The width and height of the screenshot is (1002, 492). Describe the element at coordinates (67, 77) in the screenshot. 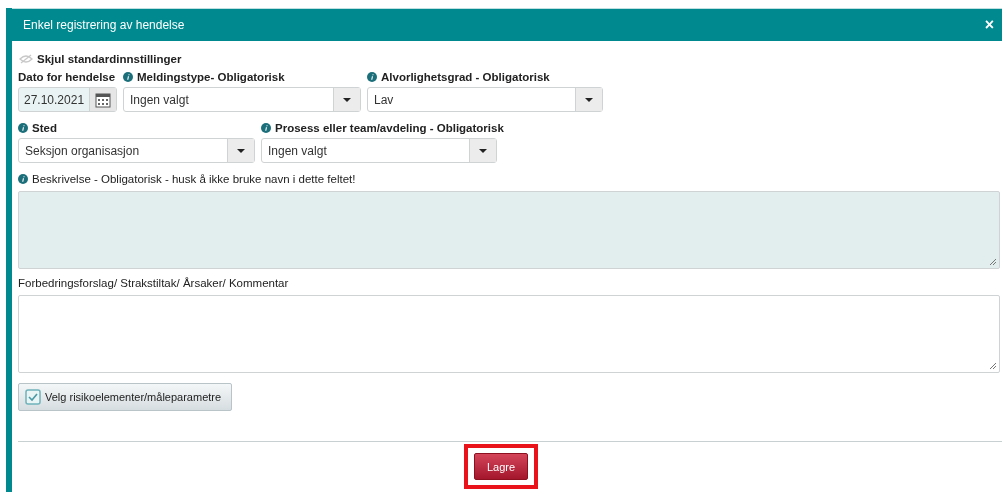

I see `field-label: Dato for hendelse` at that location.